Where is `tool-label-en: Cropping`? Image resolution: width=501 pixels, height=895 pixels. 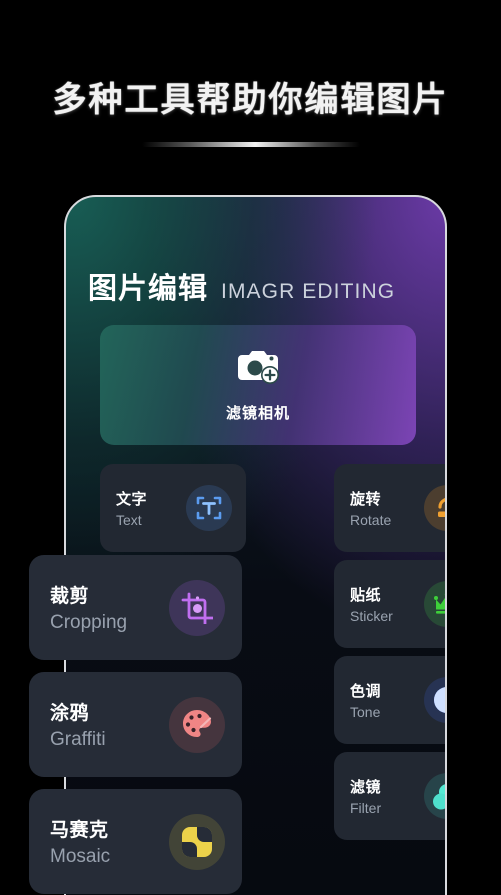 tool-label-en: Cropping is located at coordinates (89, 622).